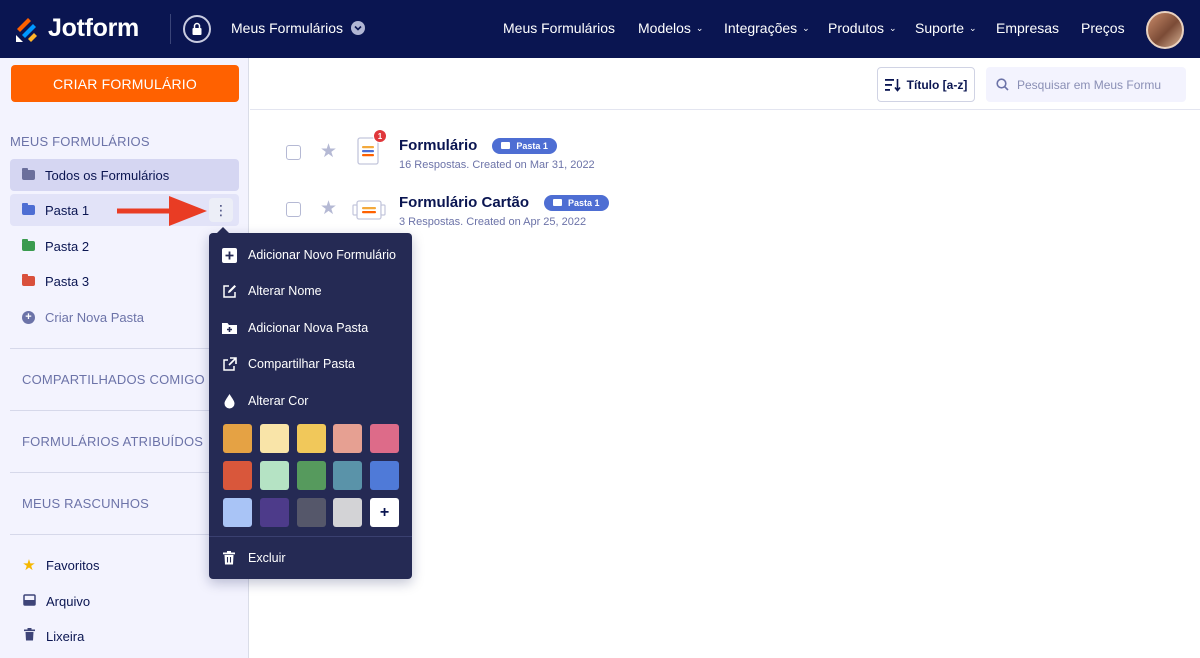 Image resolution: width=1200 pixels, height=658 pixels. I want to click on form-title: Formulário Cartão Pasta 1, so click(504, 202).